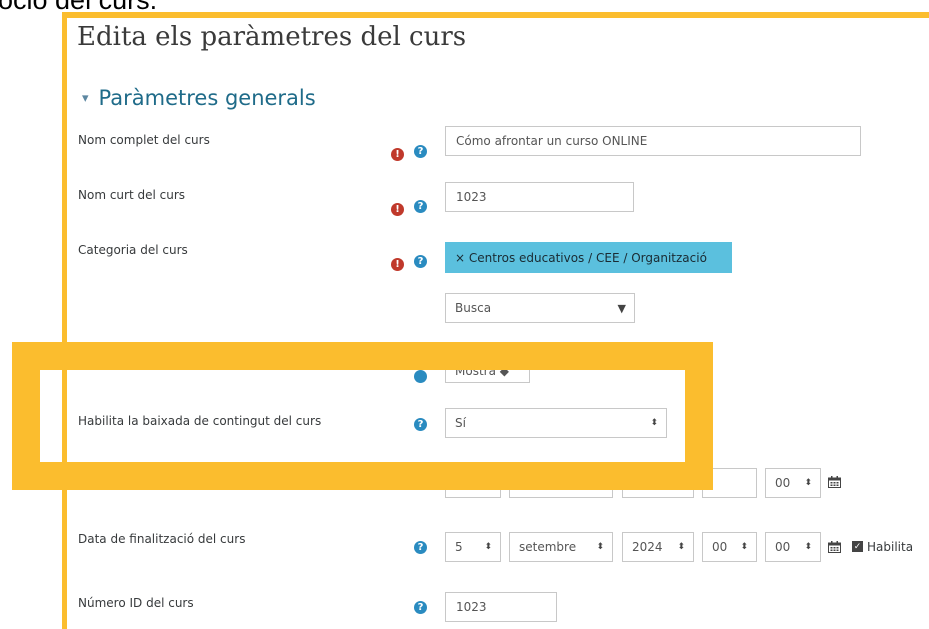  What do you see at coordinates (729, 547) in the screenshot?
I see `enddate-hour-select: 00 ⬍` at bounding box center [729, 547].